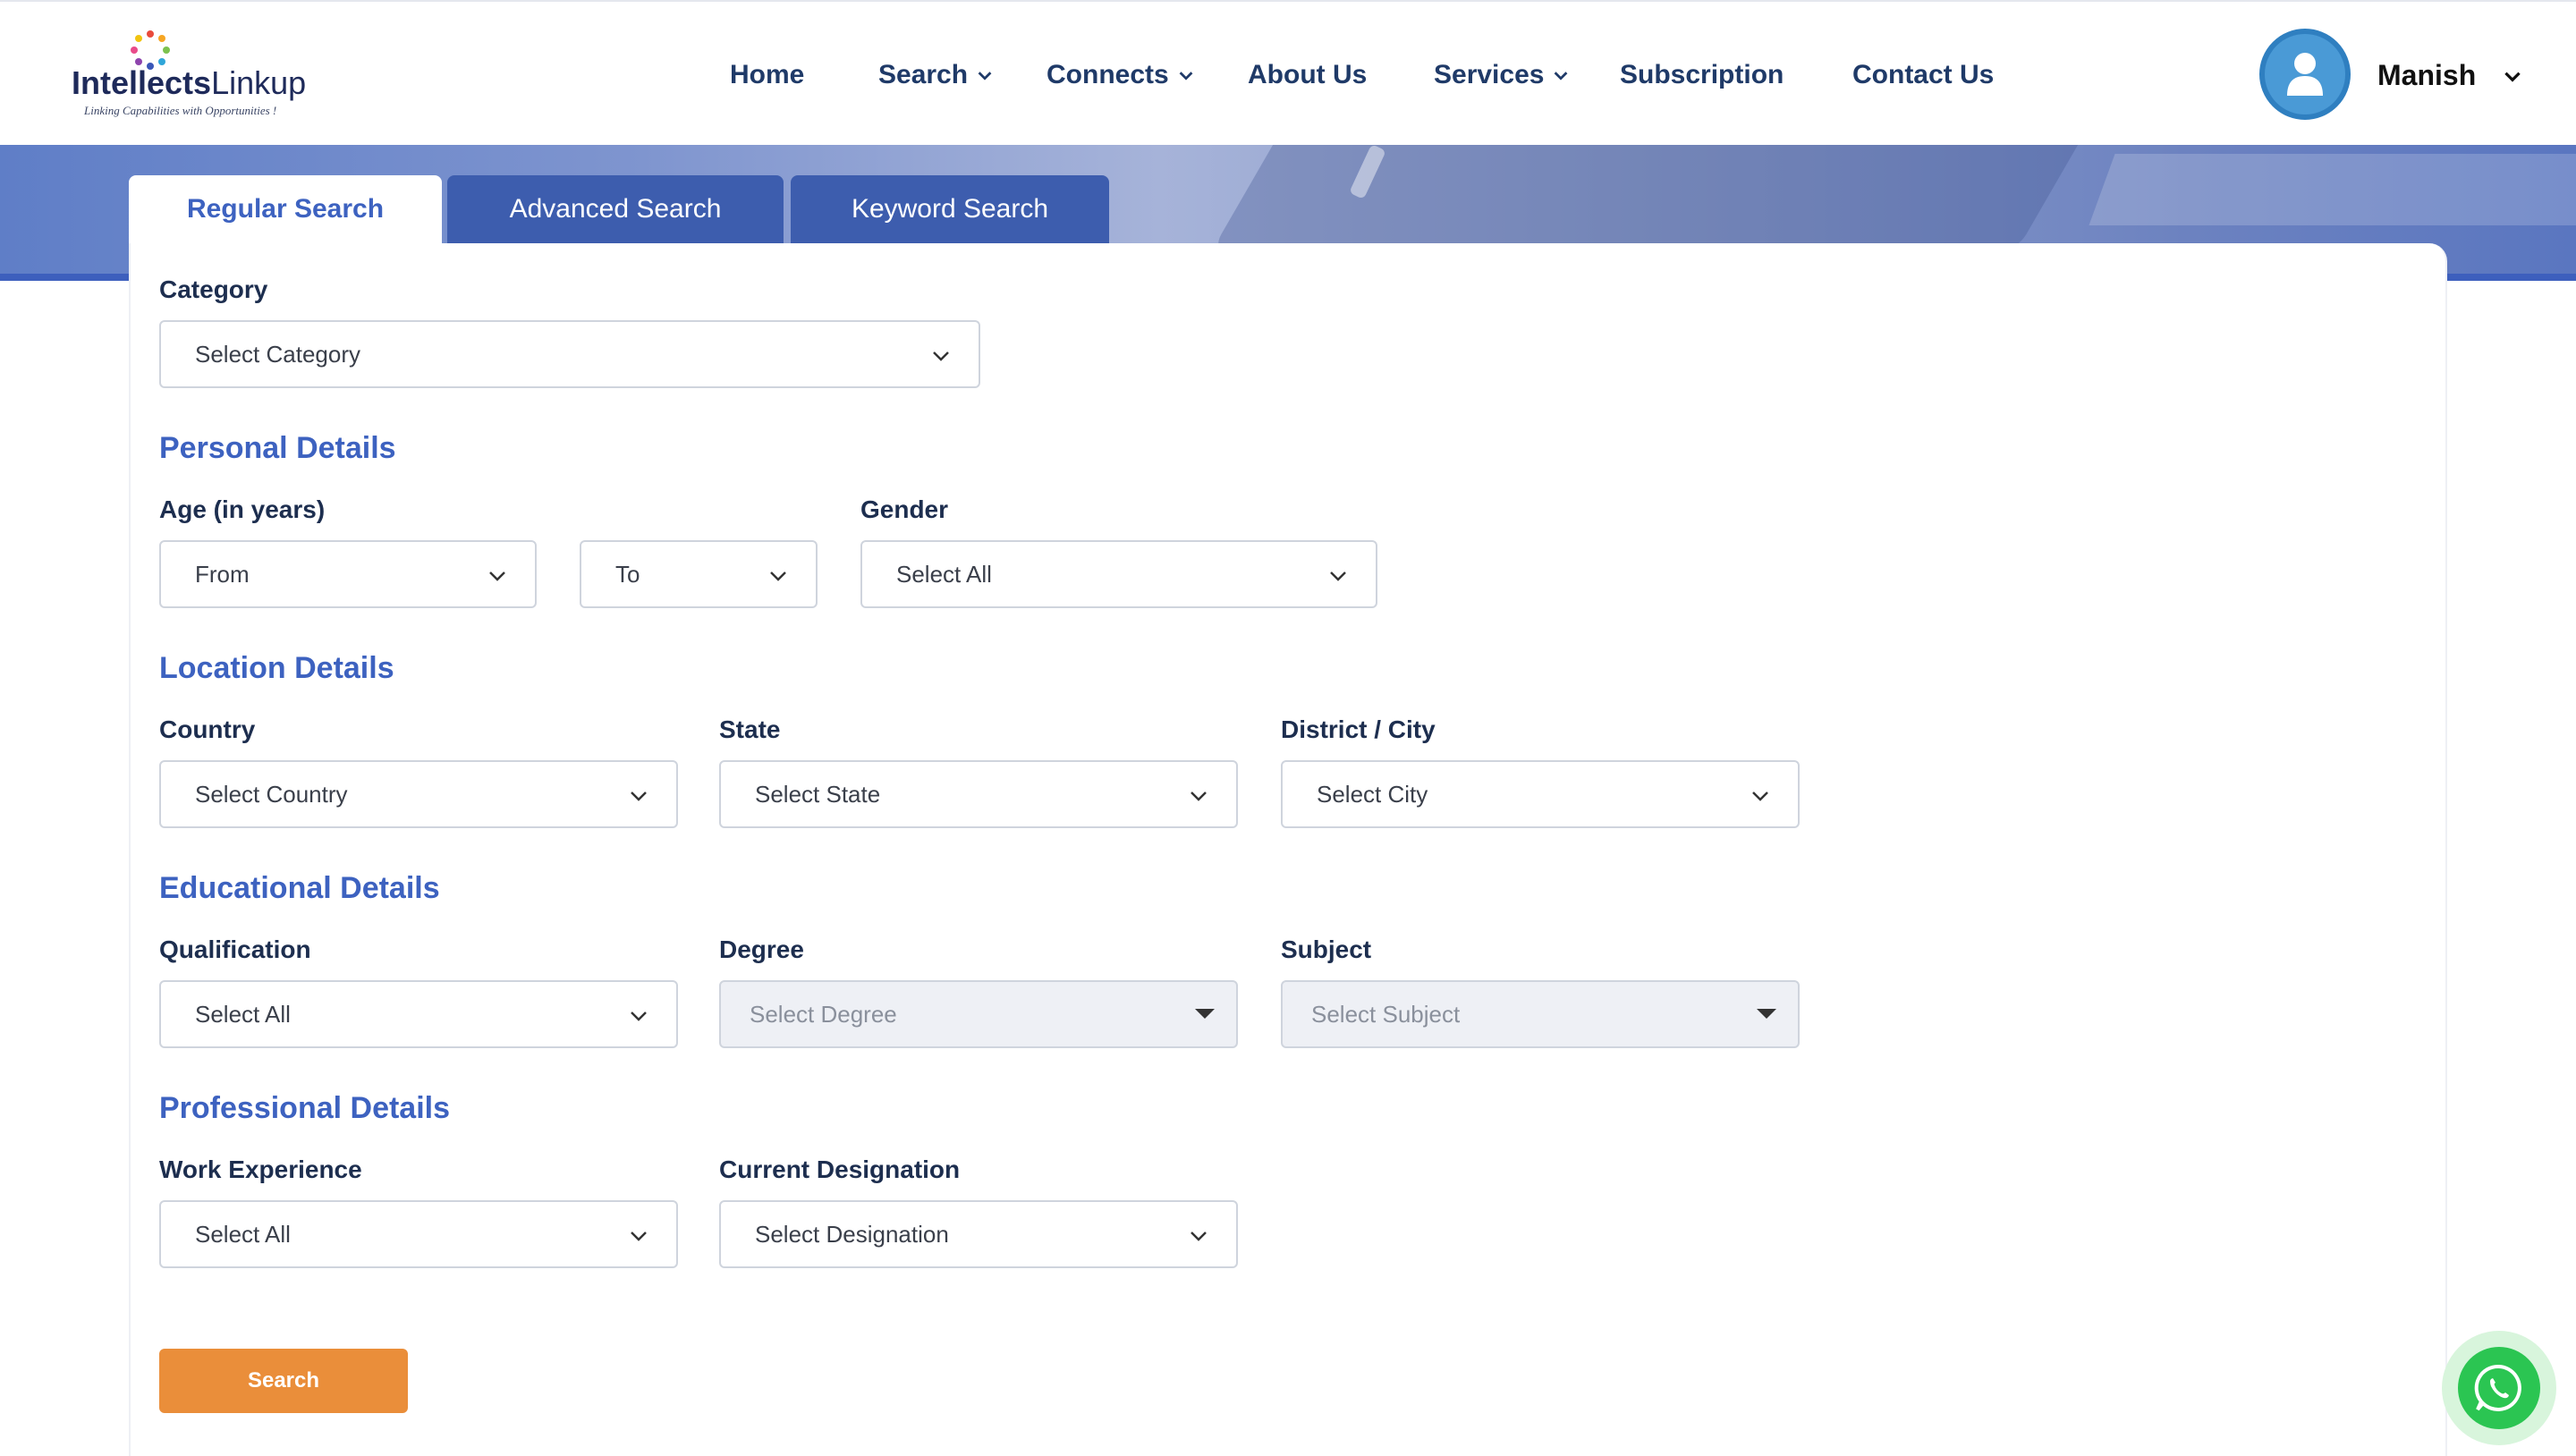  I want to click on gender-label: Gender, so click(904, 509).